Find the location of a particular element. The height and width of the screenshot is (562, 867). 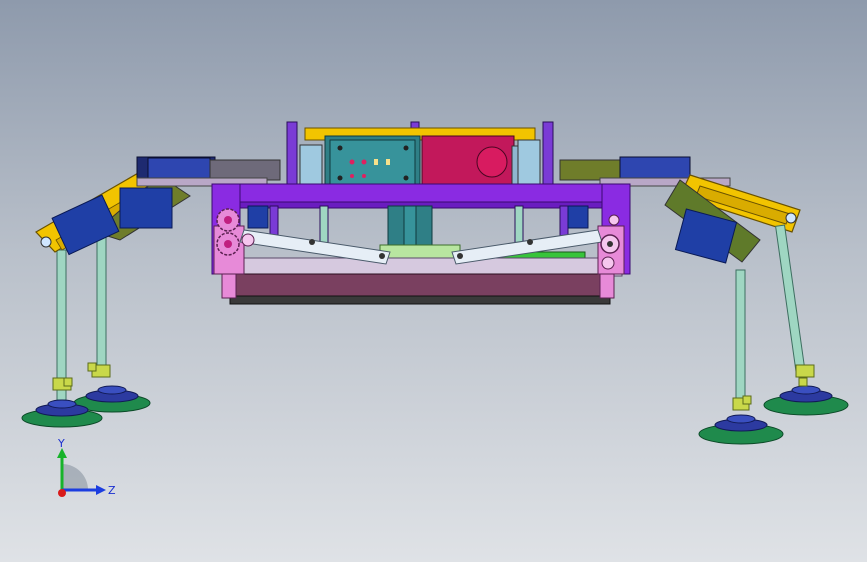

orientation-triad: Y Z is located at coordinates (80, 473).